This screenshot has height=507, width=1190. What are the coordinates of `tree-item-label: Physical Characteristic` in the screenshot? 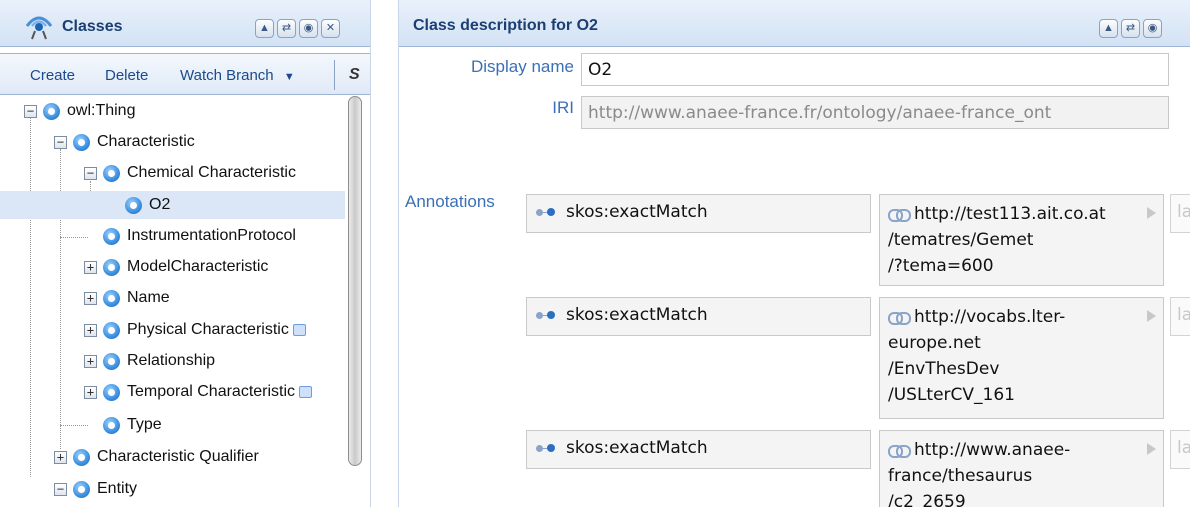 It's located at (208, 329).